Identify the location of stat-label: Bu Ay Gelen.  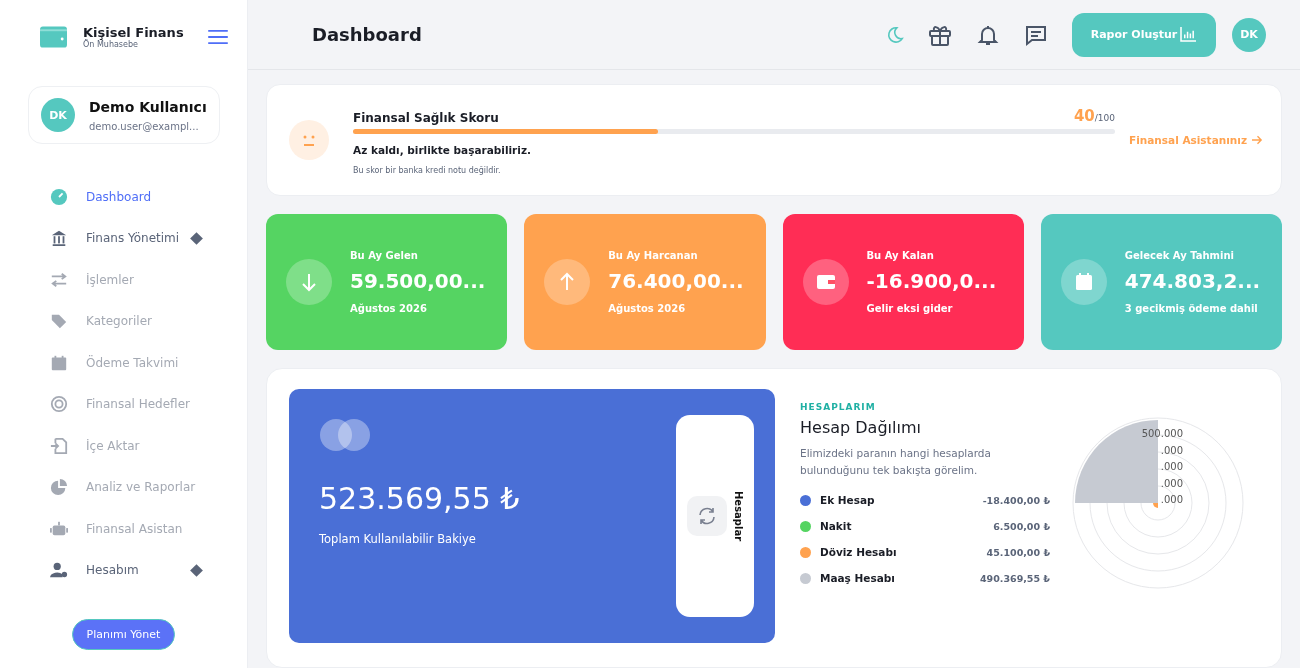
(384, 255).